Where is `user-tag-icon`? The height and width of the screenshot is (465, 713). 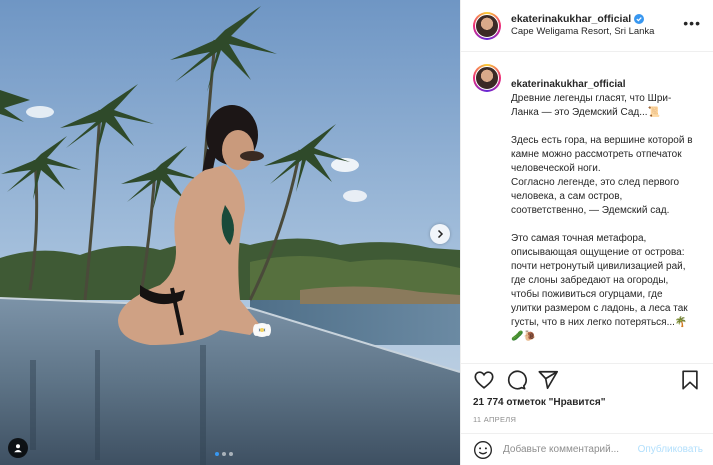
user-tag-icon is located at coordinates (18, 448).